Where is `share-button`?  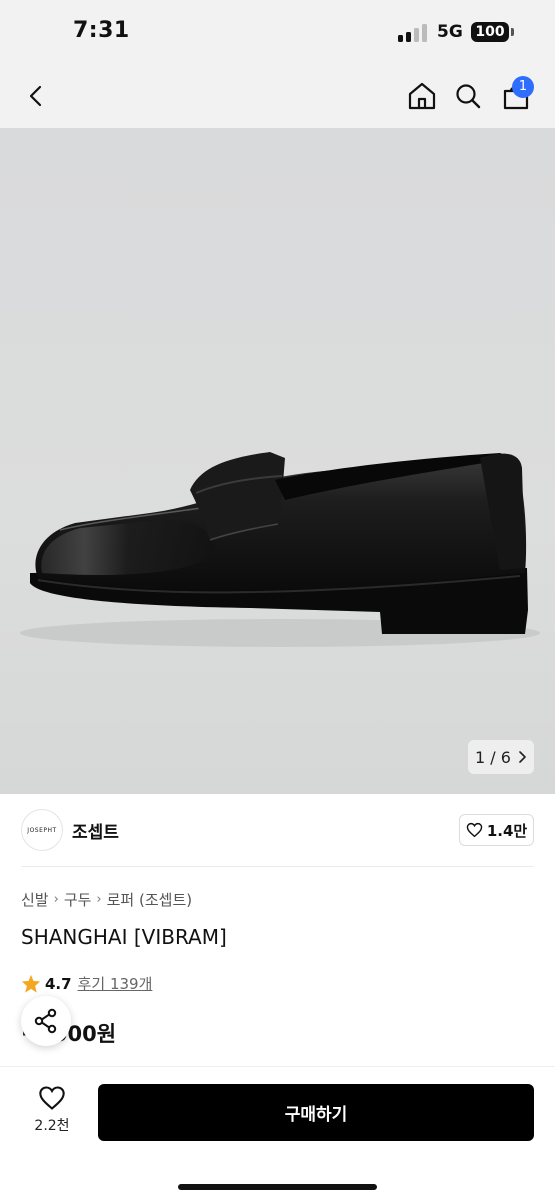
share-button is located at coordinates (46, 1021).